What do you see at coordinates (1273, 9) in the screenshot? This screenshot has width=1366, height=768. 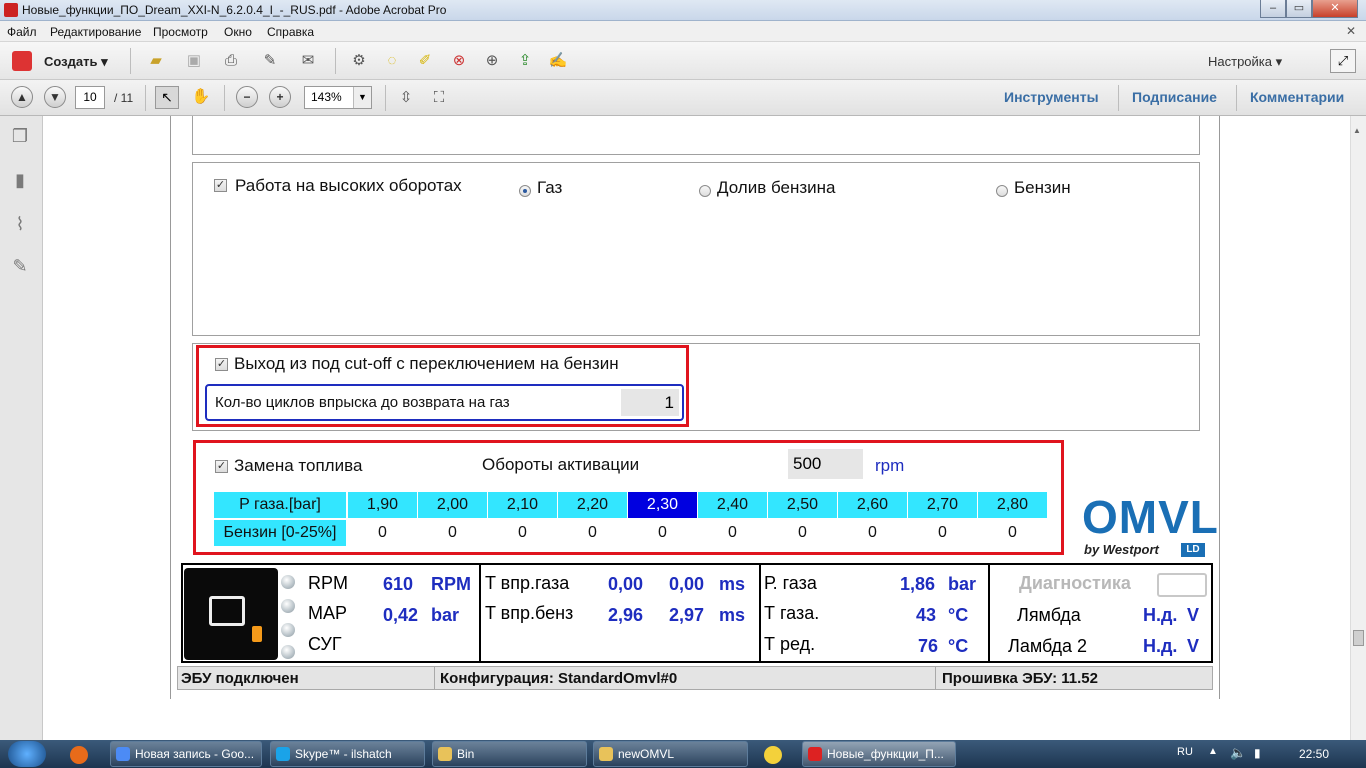 I see `minimize-button: –` at bounding box center [1273, 9].